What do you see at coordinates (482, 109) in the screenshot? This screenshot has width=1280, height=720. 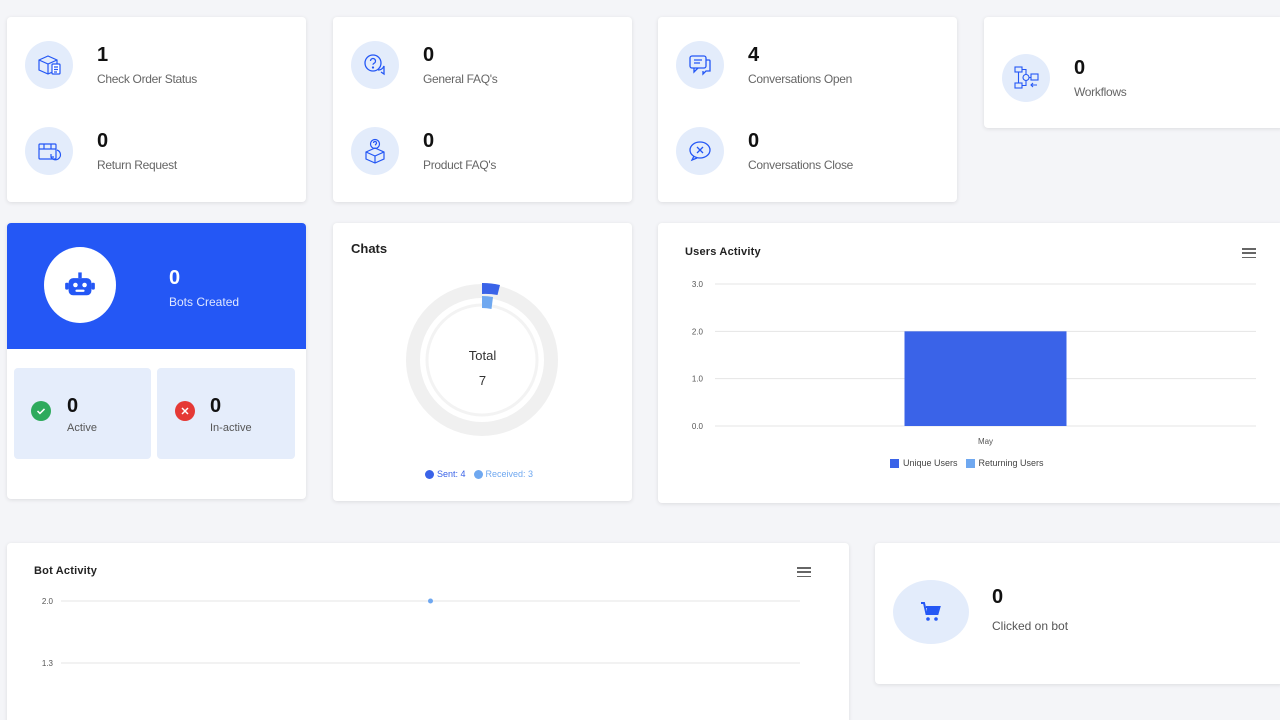 I see `faq-card: 0 General FAQ's 0 Product FAQ's` at bounding box center [482, 109].